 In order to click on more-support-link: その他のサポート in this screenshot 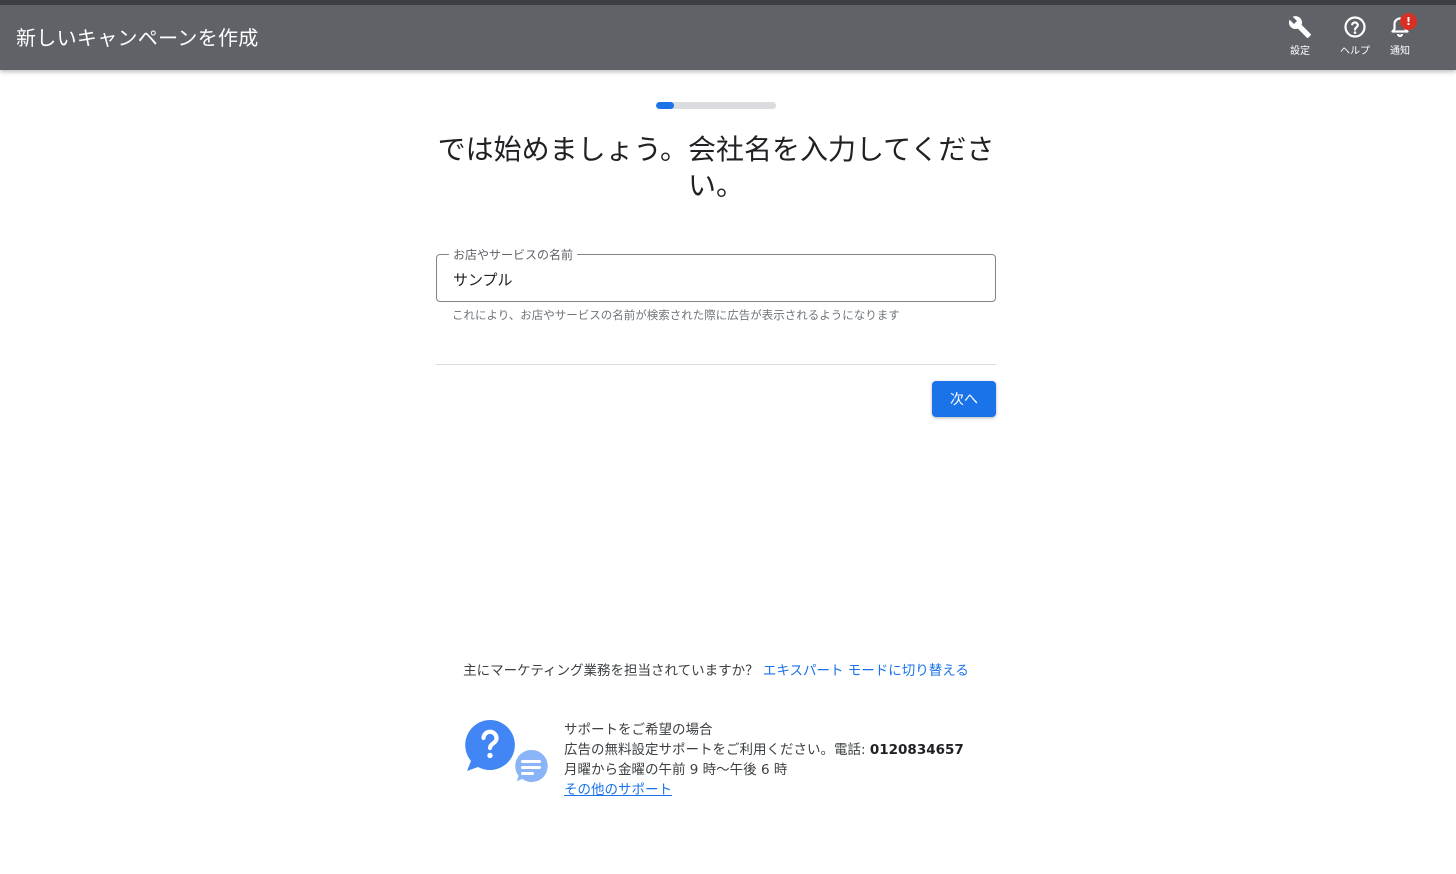, I will do `click(618, 790)`.